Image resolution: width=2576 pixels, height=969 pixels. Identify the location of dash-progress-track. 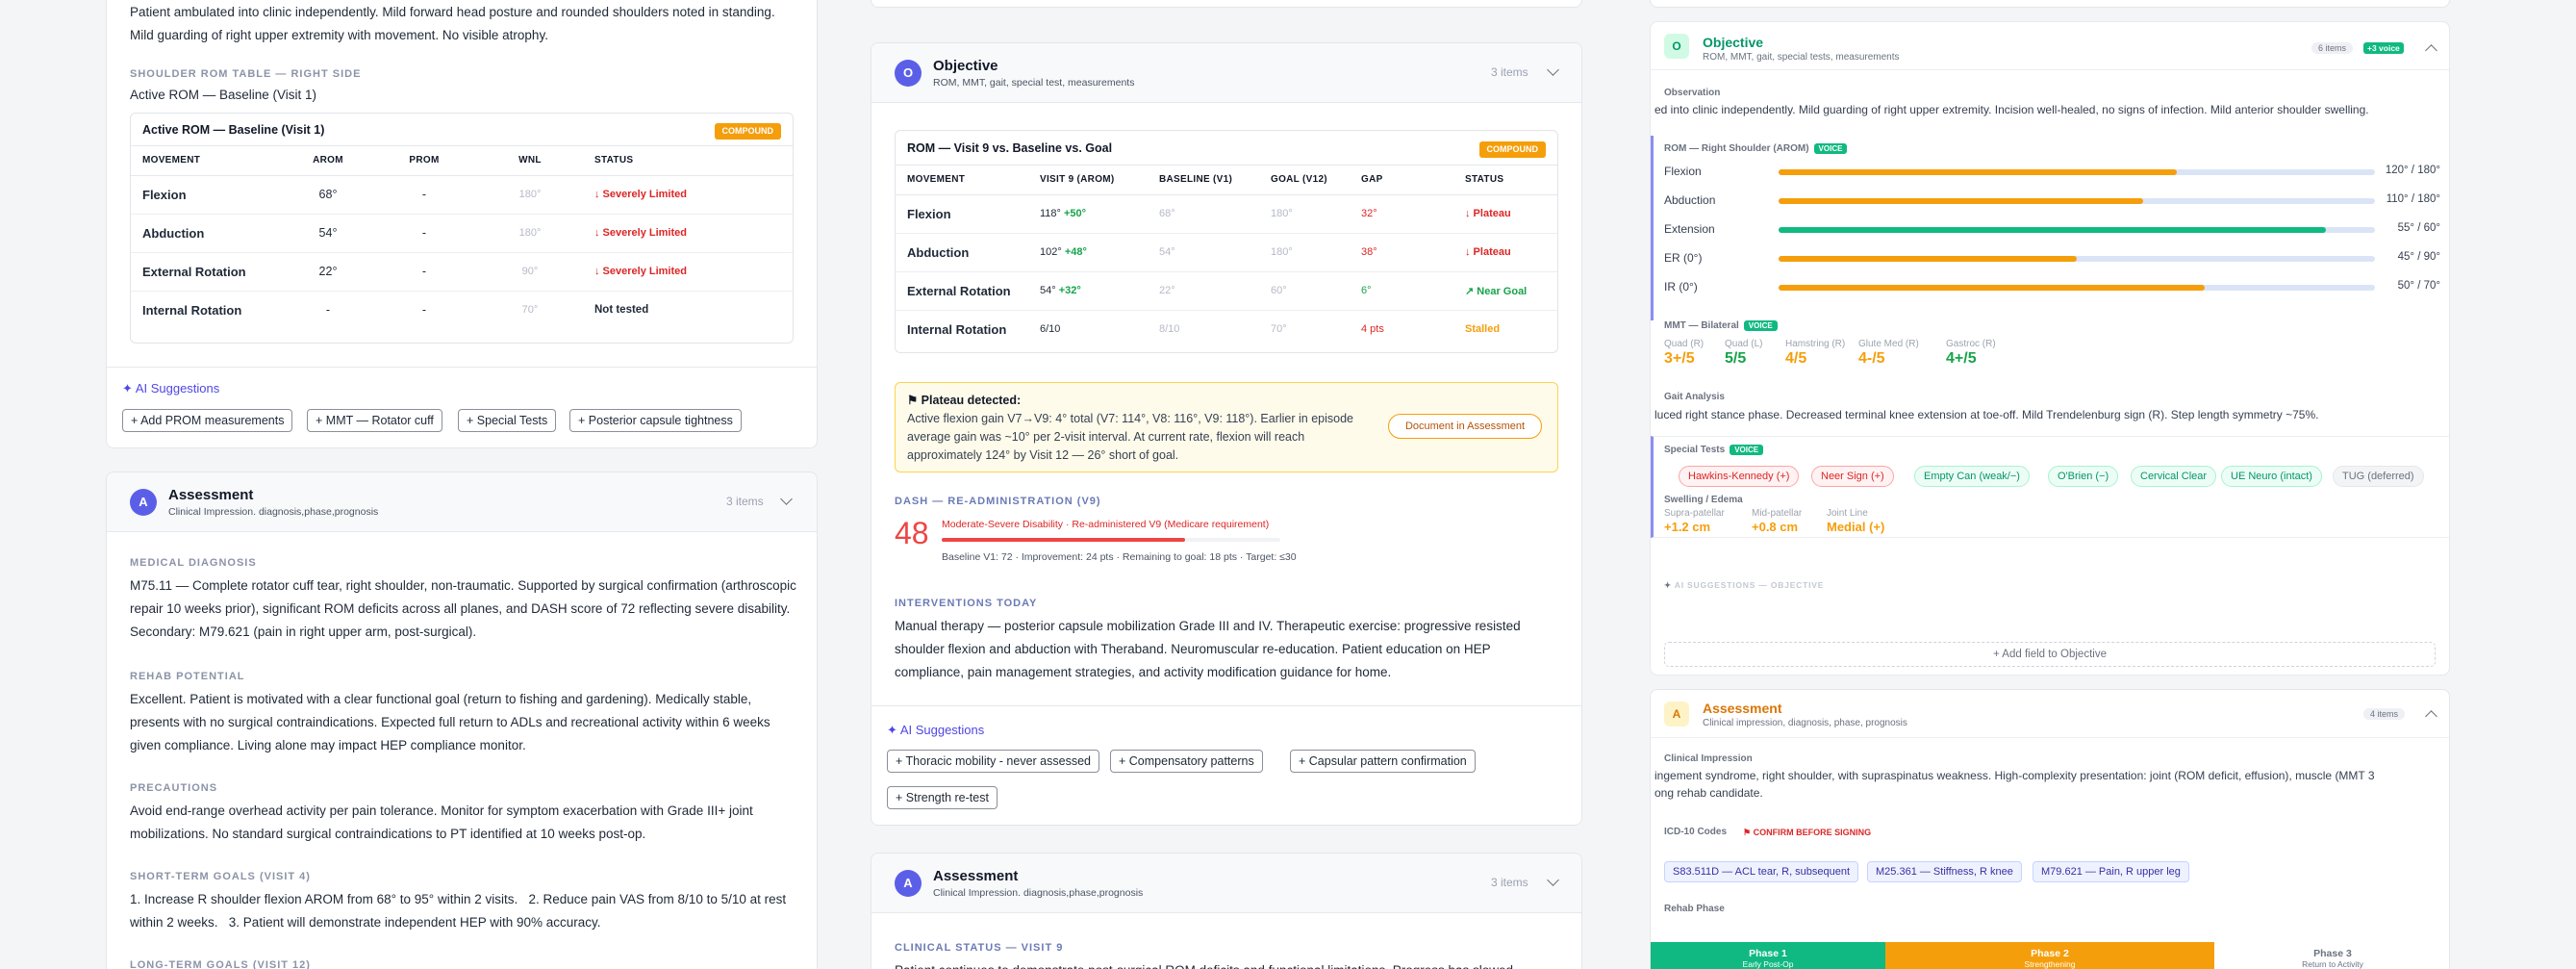
(1111, 540).